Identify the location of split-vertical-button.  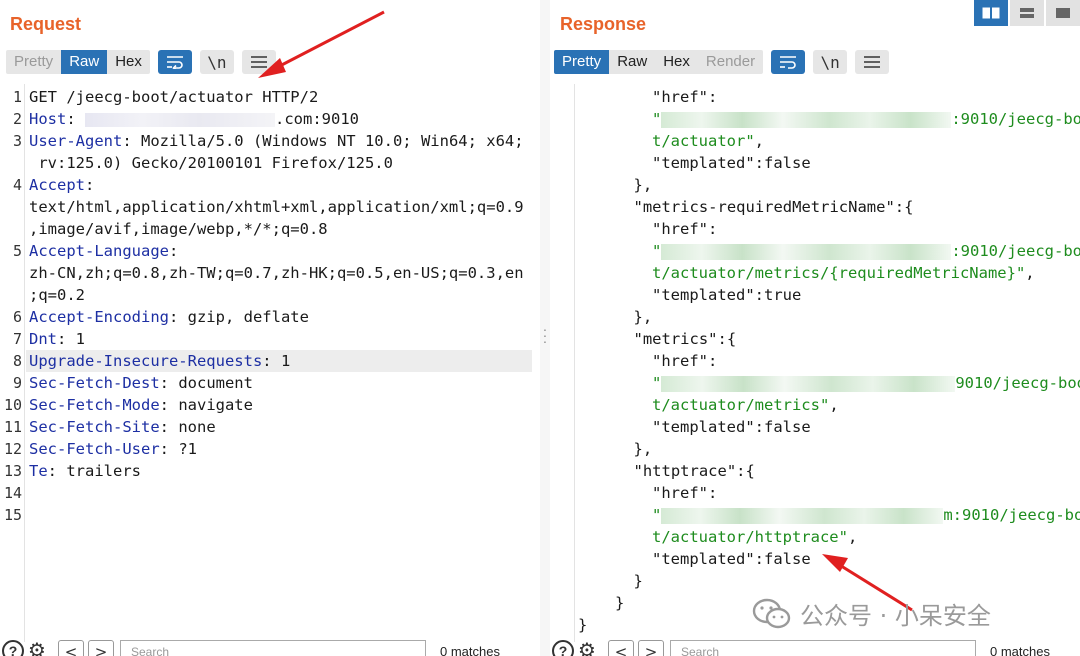
(1027, 13).